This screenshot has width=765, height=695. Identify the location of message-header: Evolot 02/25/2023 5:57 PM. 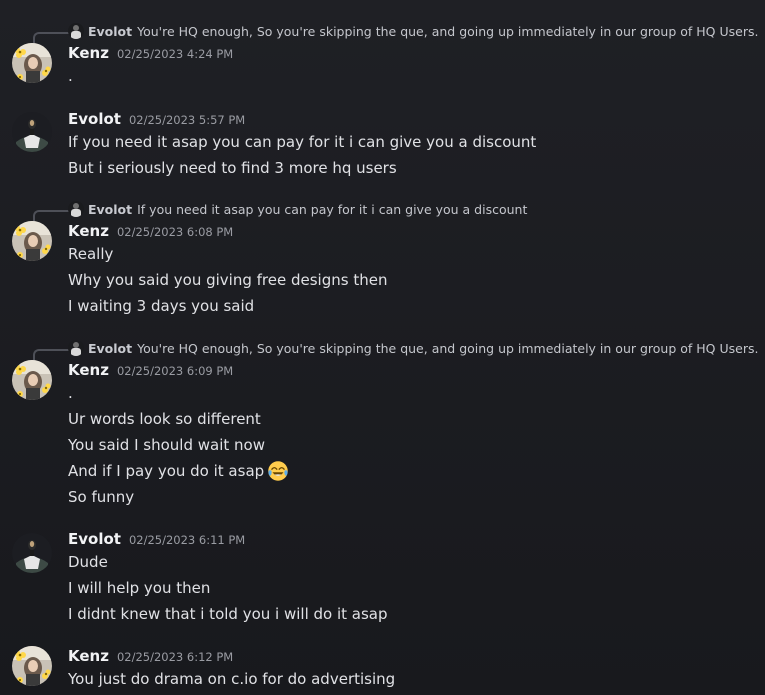
(156, 121).